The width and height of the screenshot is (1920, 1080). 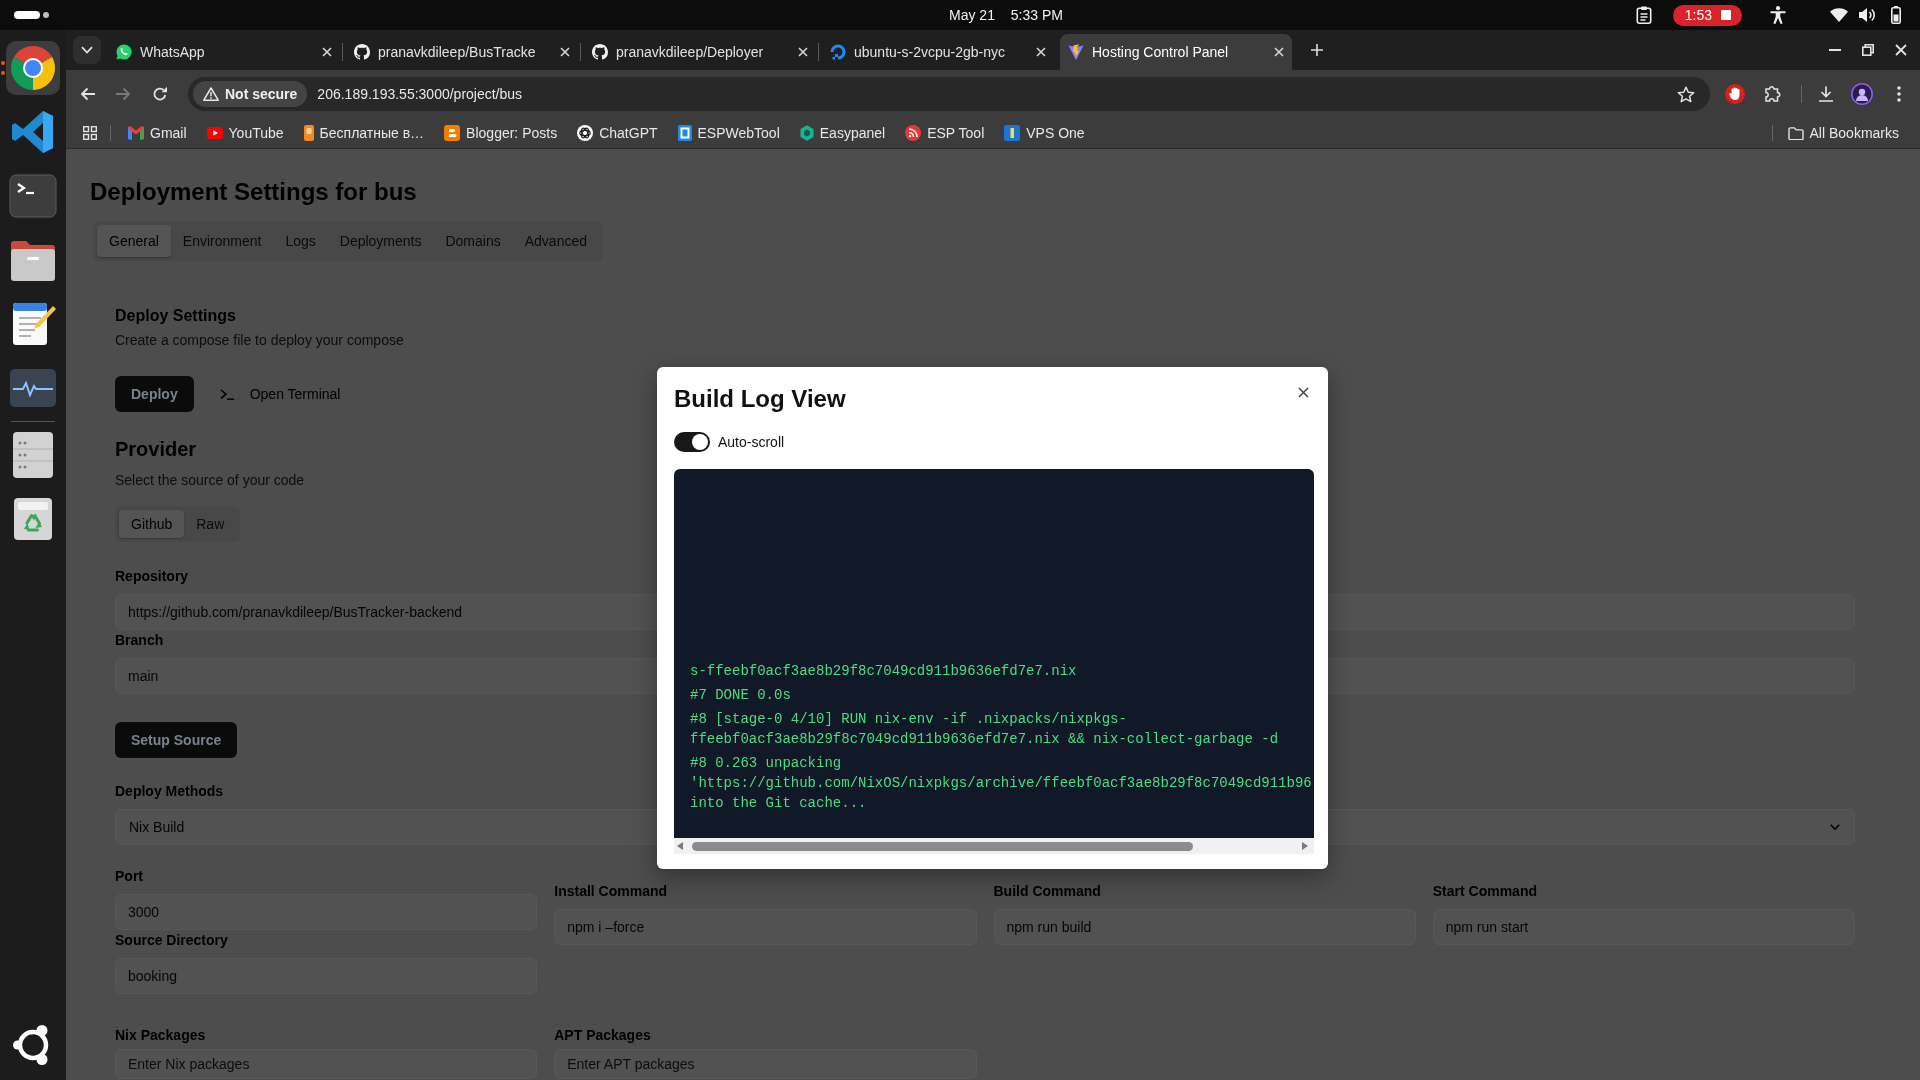 What do you see at coordinates (160, 1035) in the screenshot?
I see `field-label: Nix Packages` at bounding box center [160, 1035].